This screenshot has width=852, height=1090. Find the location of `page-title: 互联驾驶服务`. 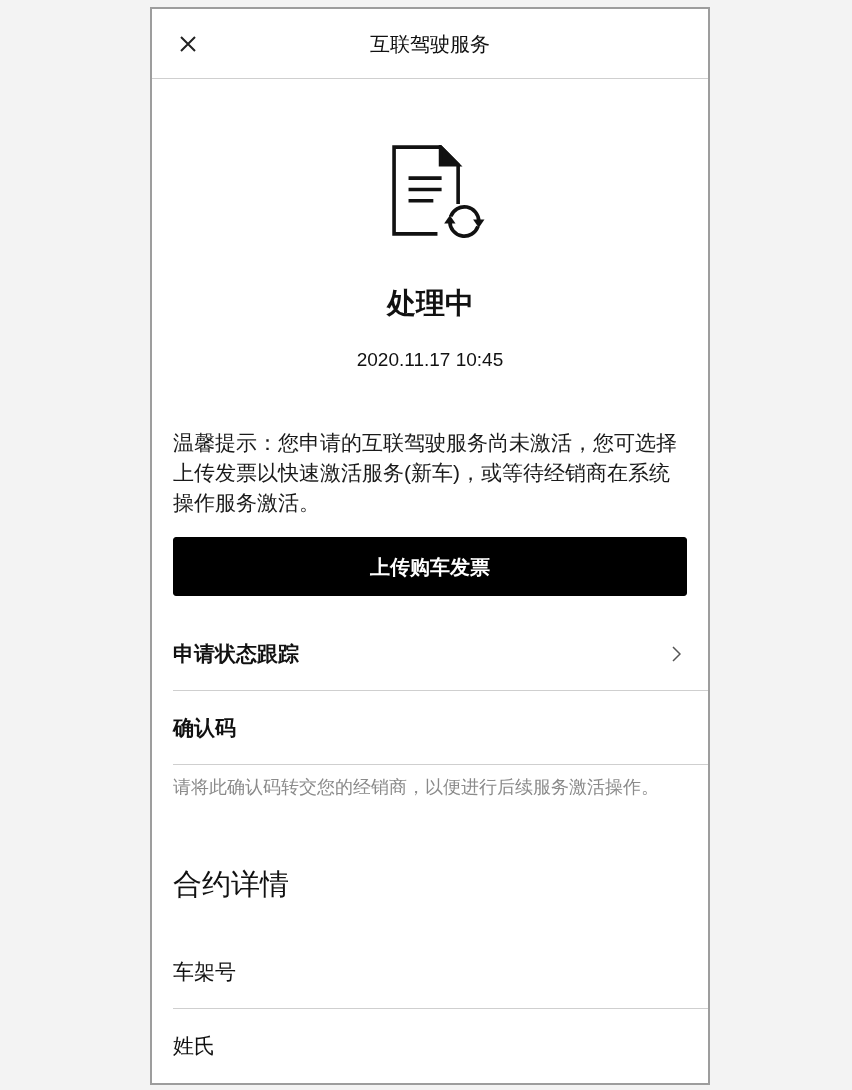

page-title: 互联驾驶服务 is located at coordinates (430, 44).